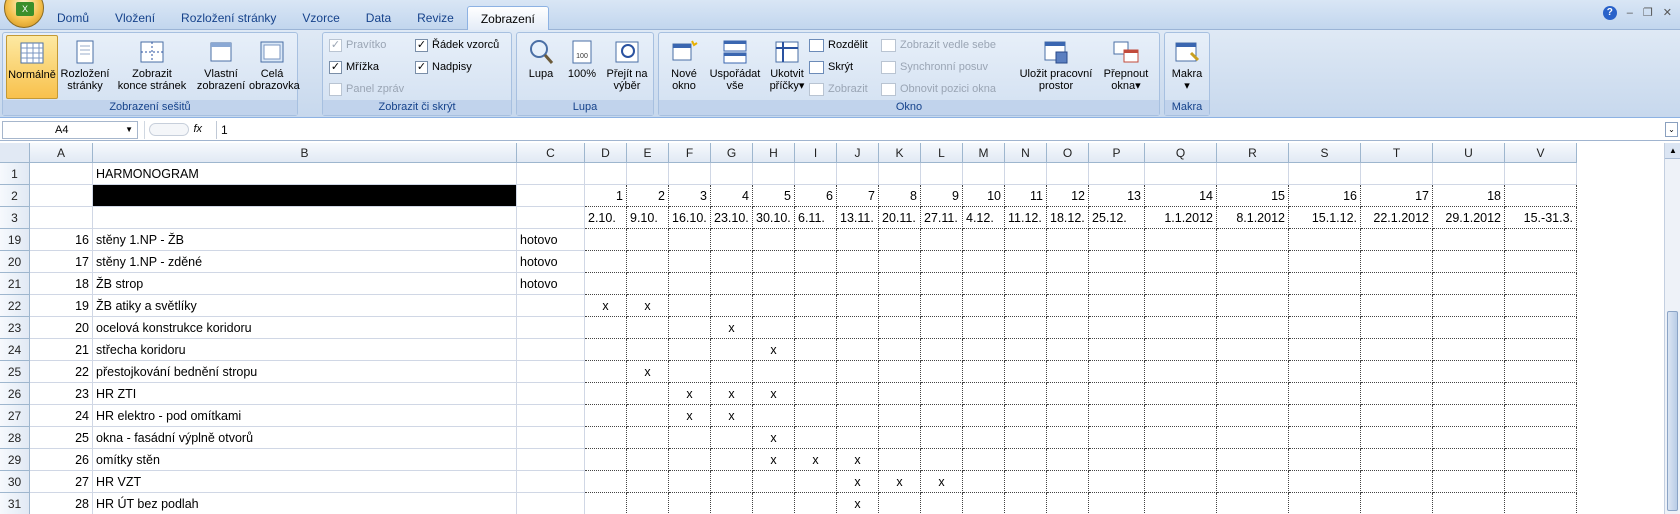 This screenshot has height=514, width=1680. I want to click on message-bar-checkbox: Panel zpráv, so click(366, 89).